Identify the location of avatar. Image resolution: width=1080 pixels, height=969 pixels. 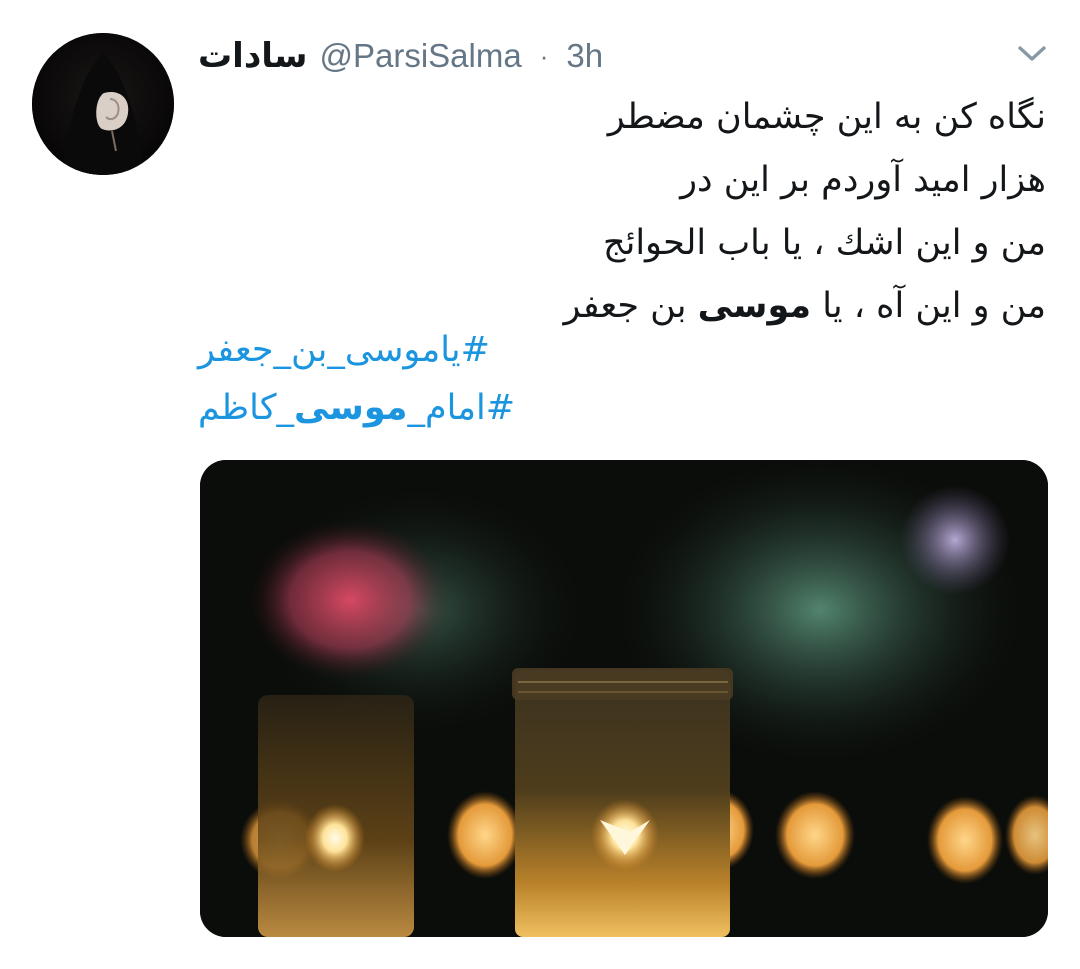
(103, 104).